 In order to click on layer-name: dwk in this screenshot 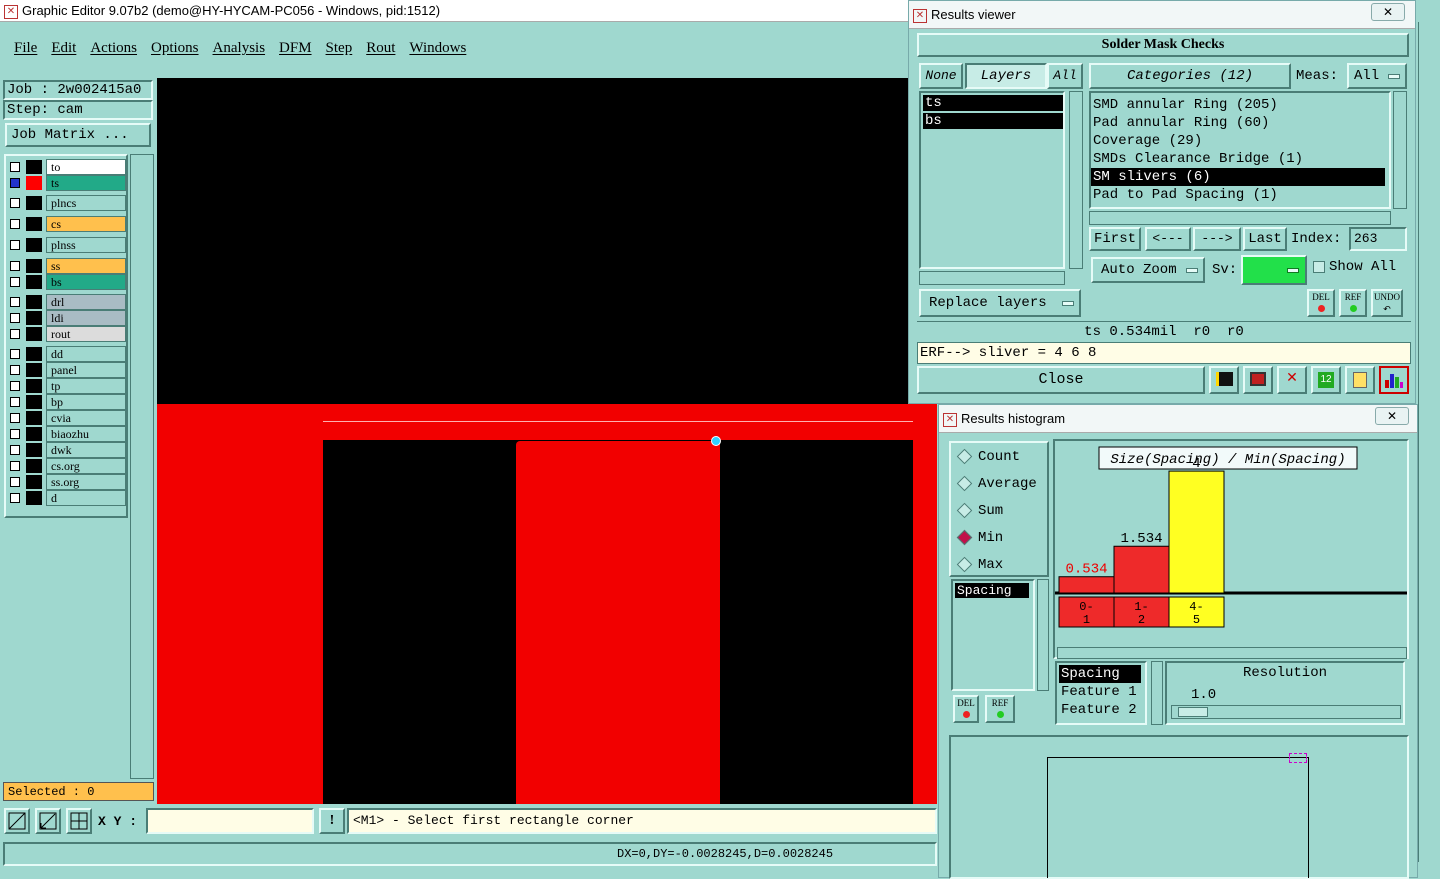, I will do `click(86, 450)`.